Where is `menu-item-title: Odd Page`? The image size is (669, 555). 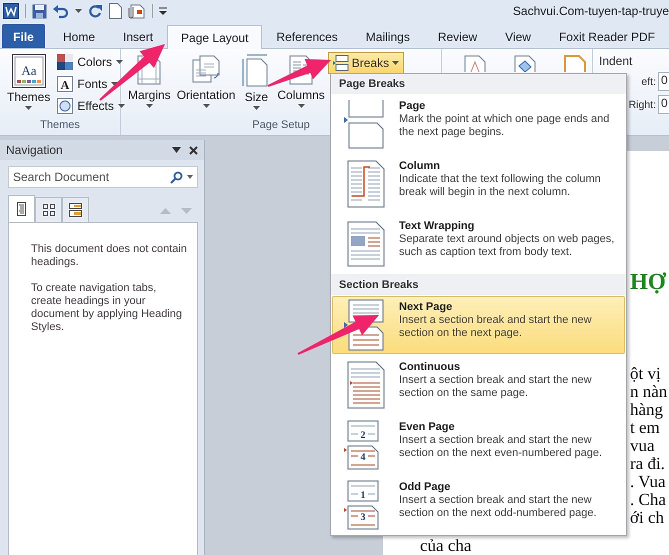
menu-item-title: Odd Page is located at coordinates (425, 486).